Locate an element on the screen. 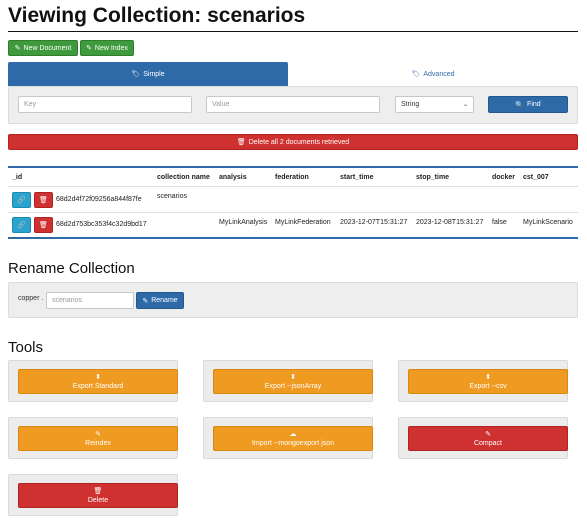 This screenshot has height=526, width=587. reindex-button: ✎ Reindex is located at coordinates (98, 438).